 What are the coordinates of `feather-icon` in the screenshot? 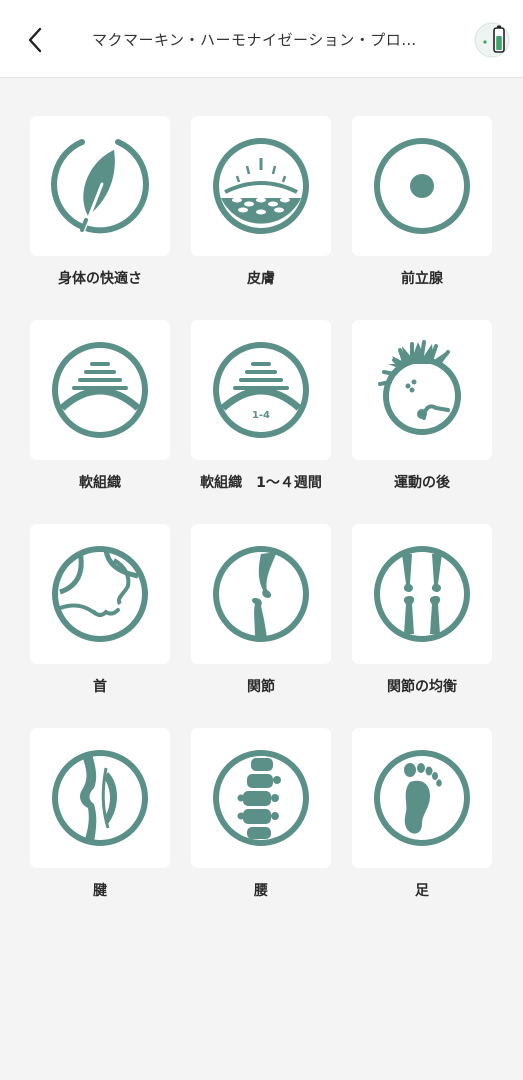 It's located at (100, 186).